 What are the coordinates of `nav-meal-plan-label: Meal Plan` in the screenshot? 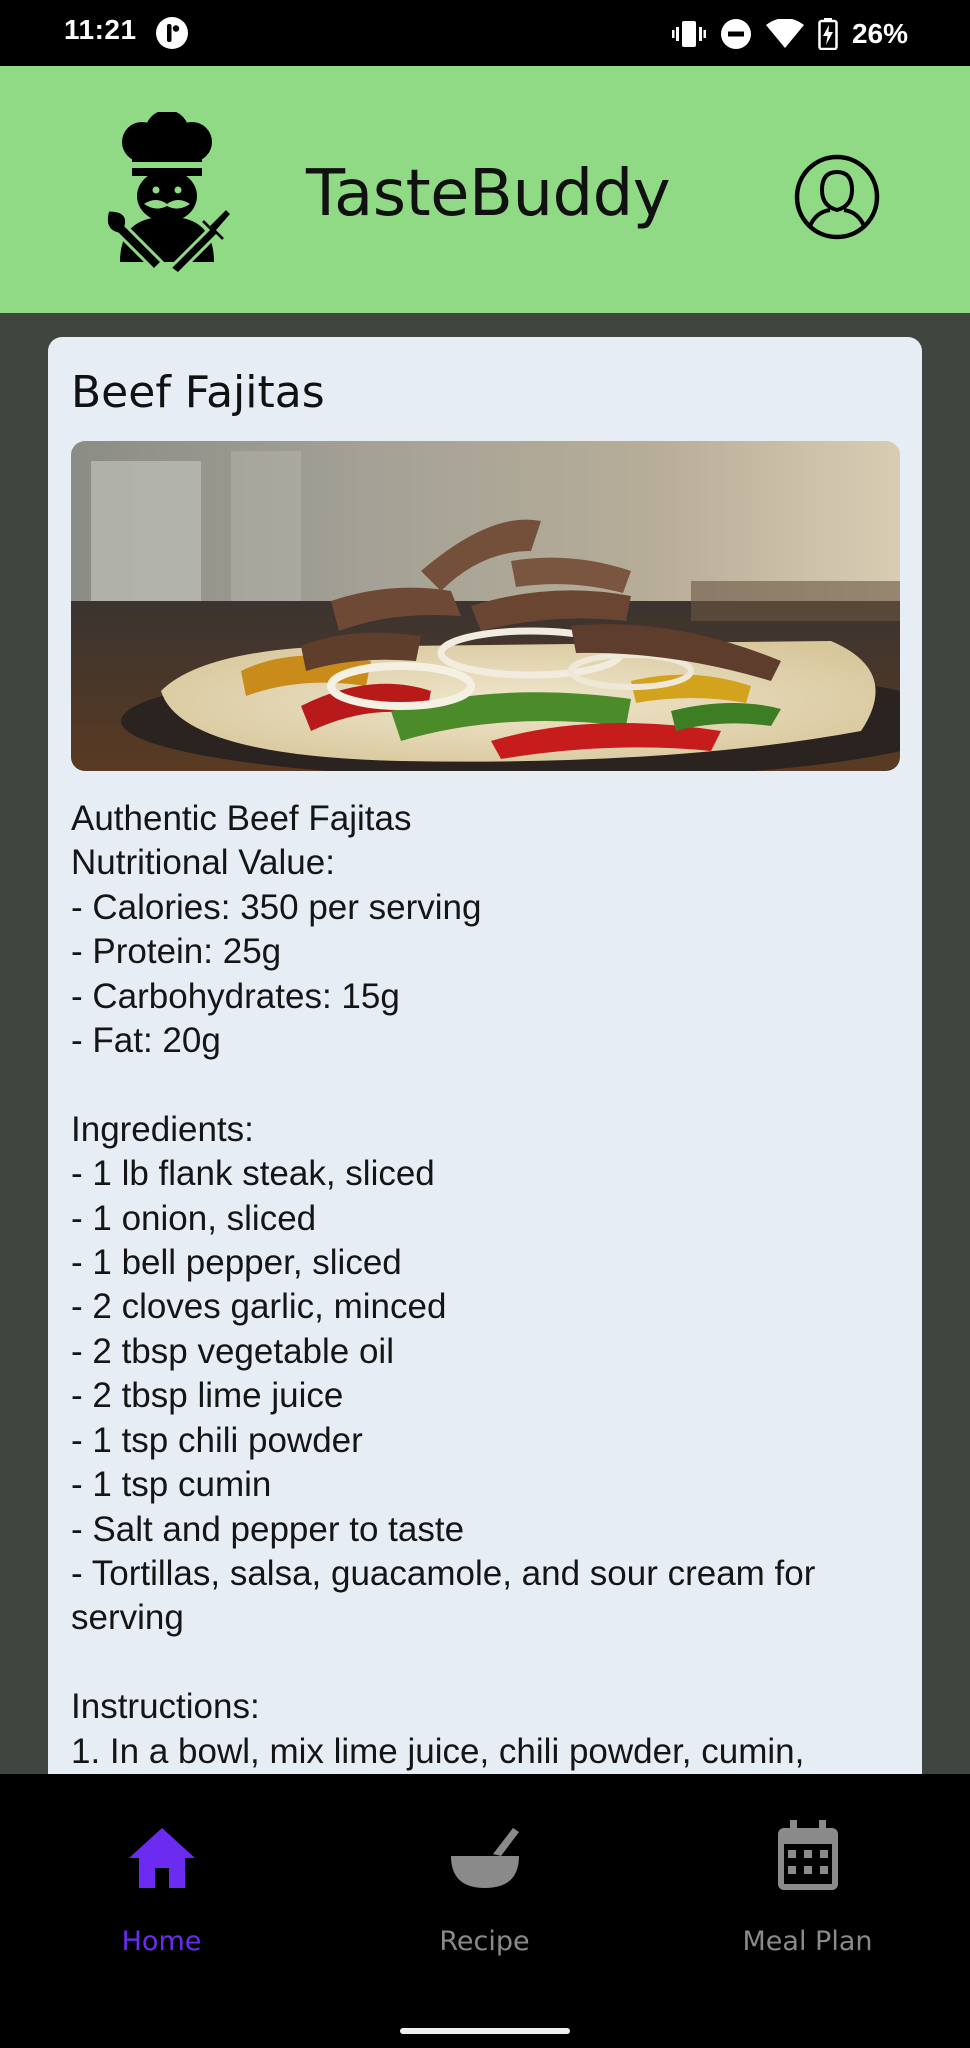 It's located at (807, 1941).